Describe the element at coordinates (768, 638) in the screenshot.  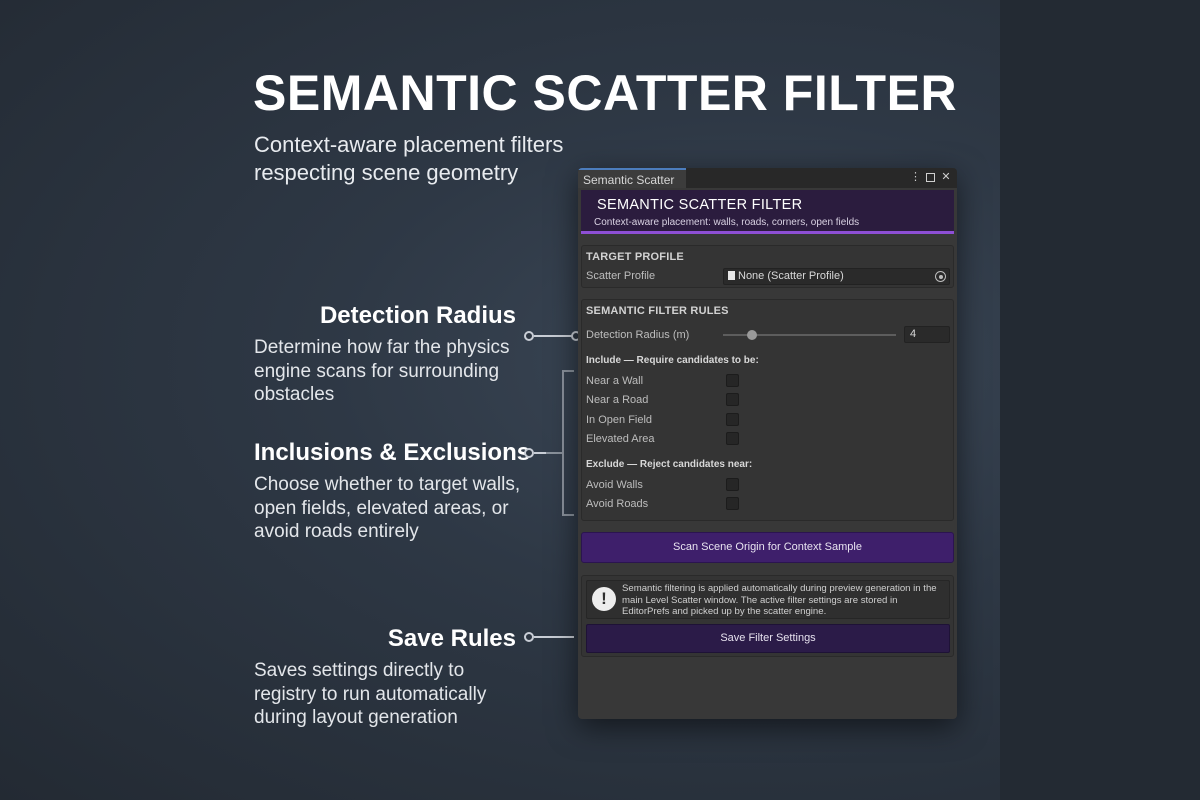
I see `save-filter-settings-button: Save Filter Settings` at that location.